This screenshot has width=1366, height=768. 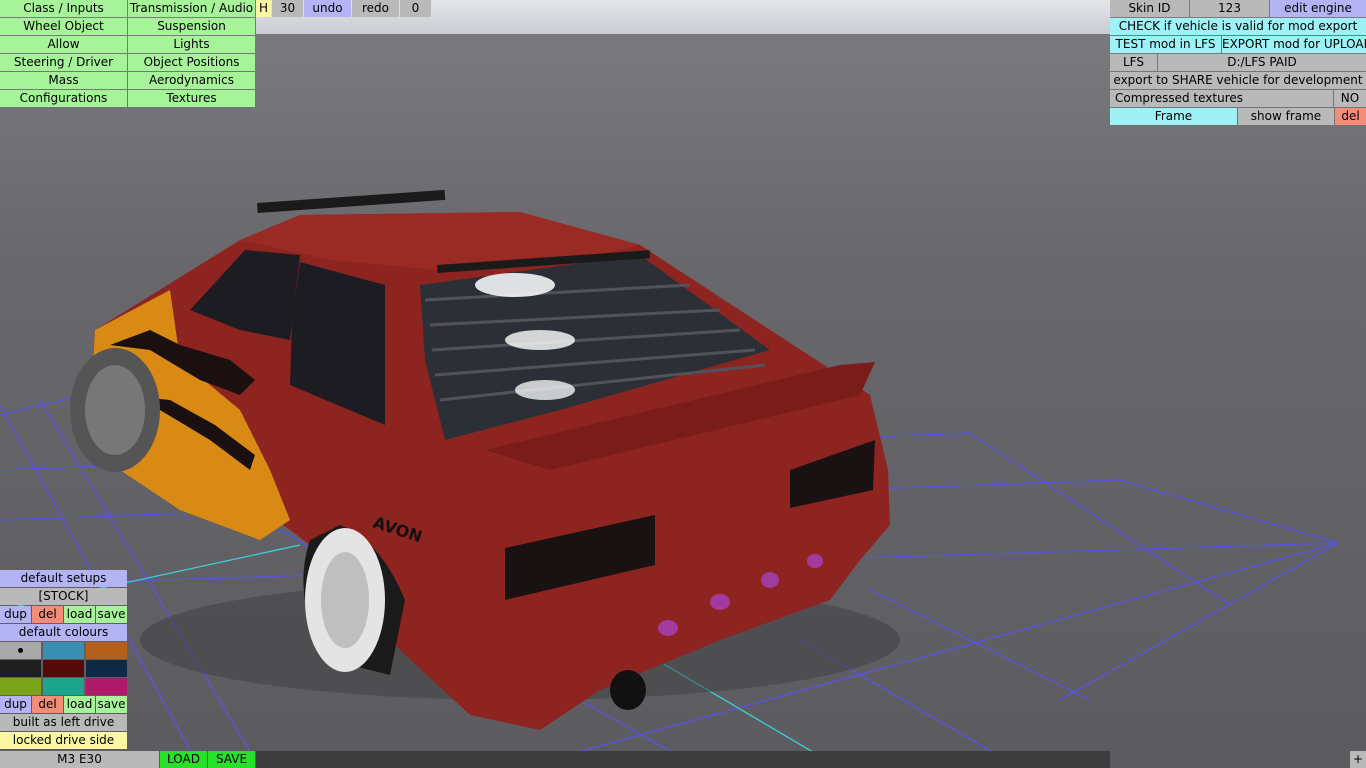 What do you see at coordinates (1350, 98) in the screenshot?
I see `compressed-textures-toggle: NO` at bounding box center [1350, 98].